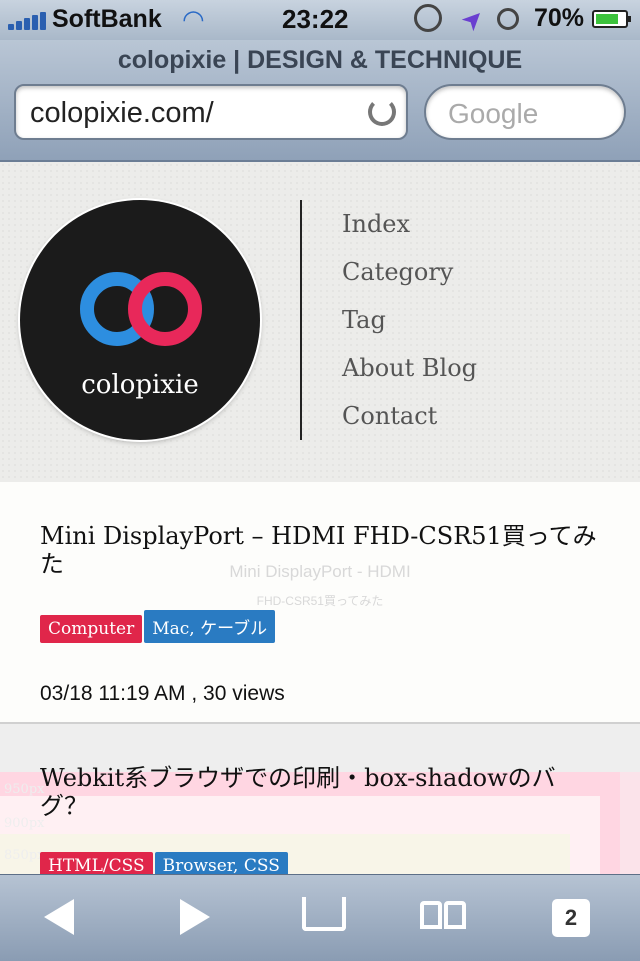 Image resolution: width=640 pixels, height=961 pixels. Describe the element at coordinates (122, 113) in the screenshot. I see `url-text: colopixie.com/` at that location.